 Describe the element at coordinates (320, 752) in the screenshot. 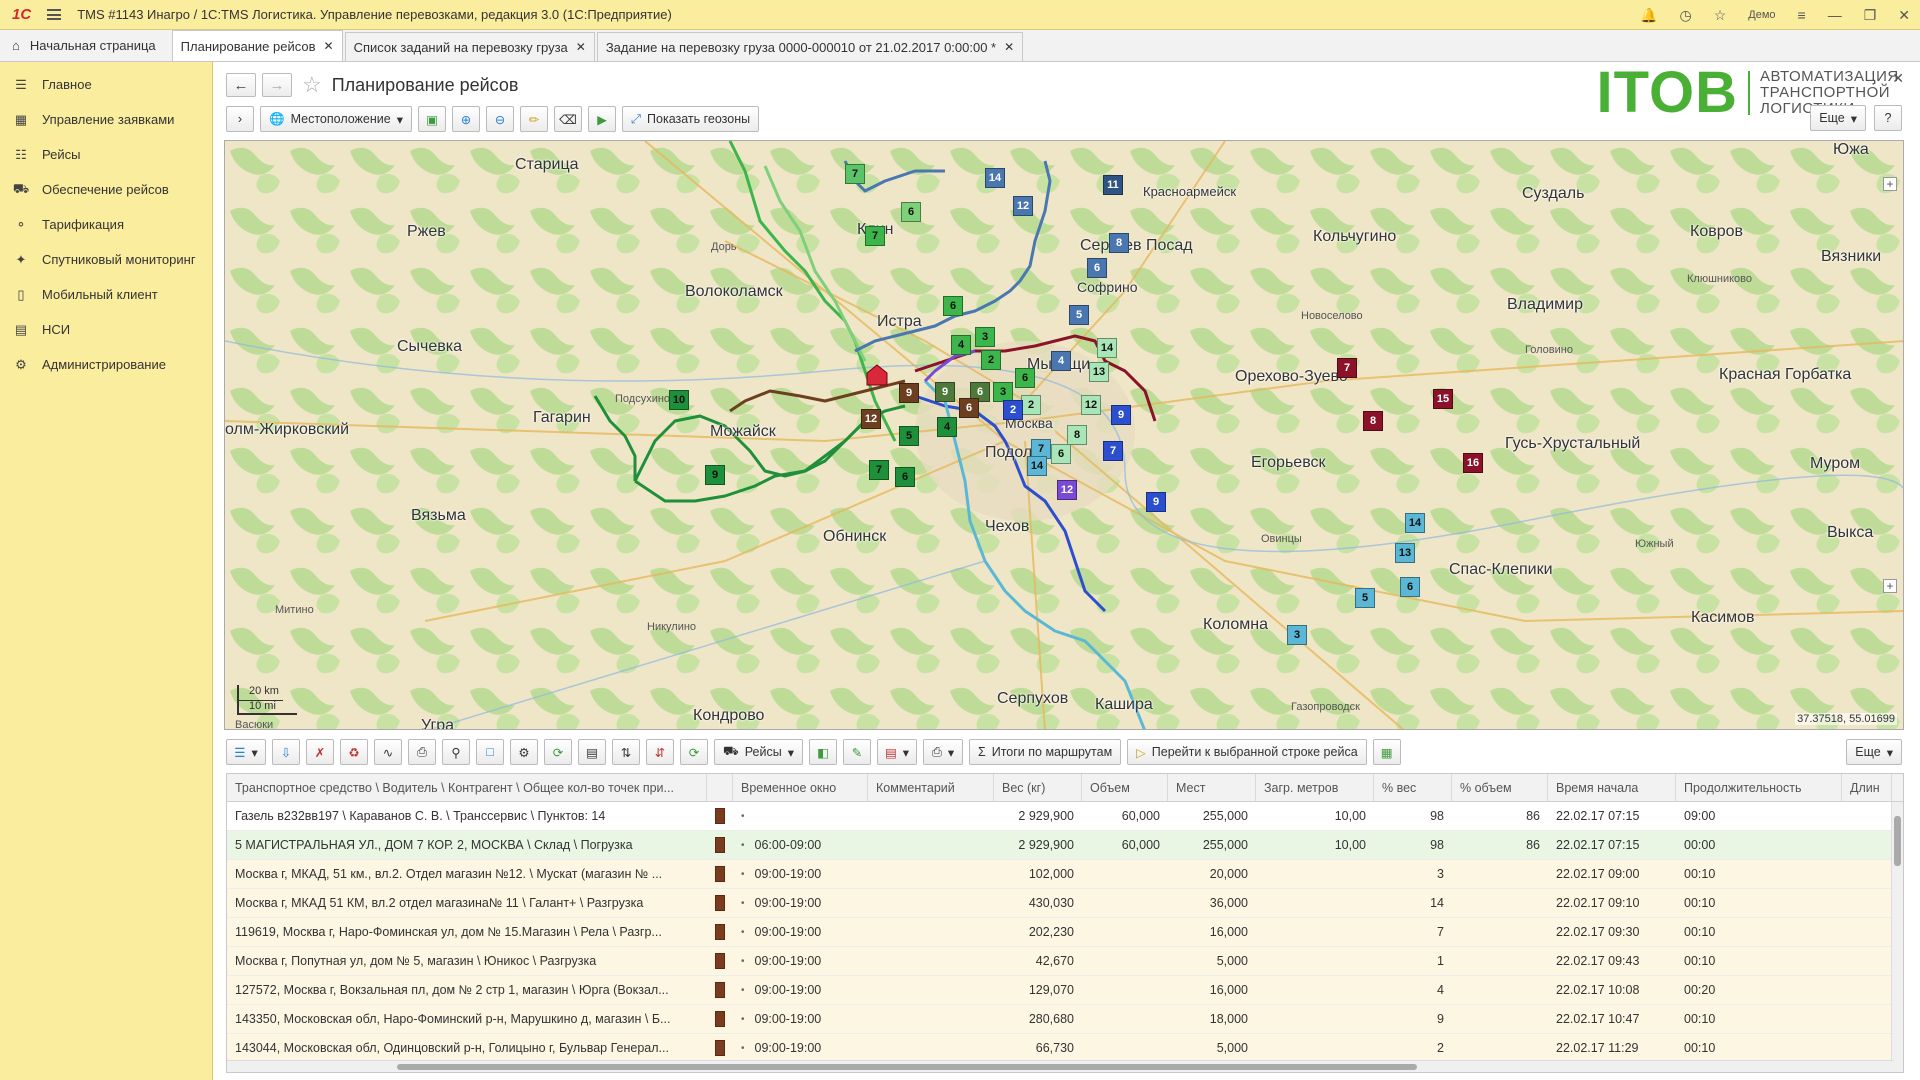

I see `unpin-button: ✗` at that location.